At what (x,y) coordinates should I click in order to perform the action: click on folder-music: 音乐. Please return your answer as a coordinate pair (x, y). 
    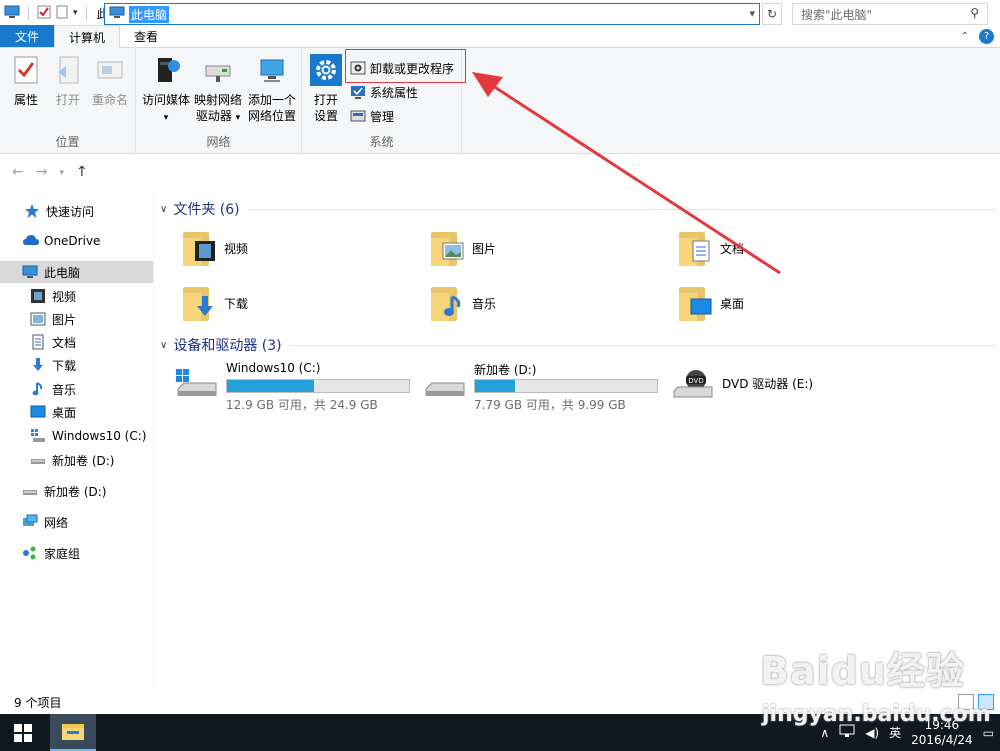
    Looking at the image, I should click on (462, 303).